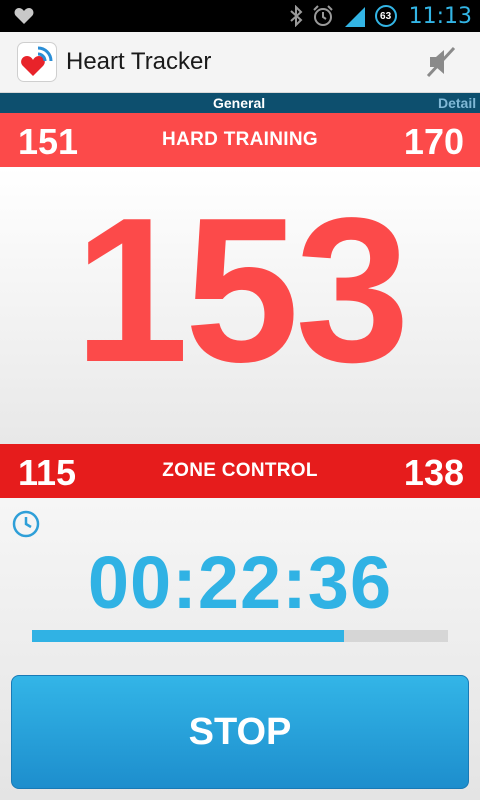 This screenshot has width=480, height=800. I want to click on battery-level: 63, so click(386, 16).